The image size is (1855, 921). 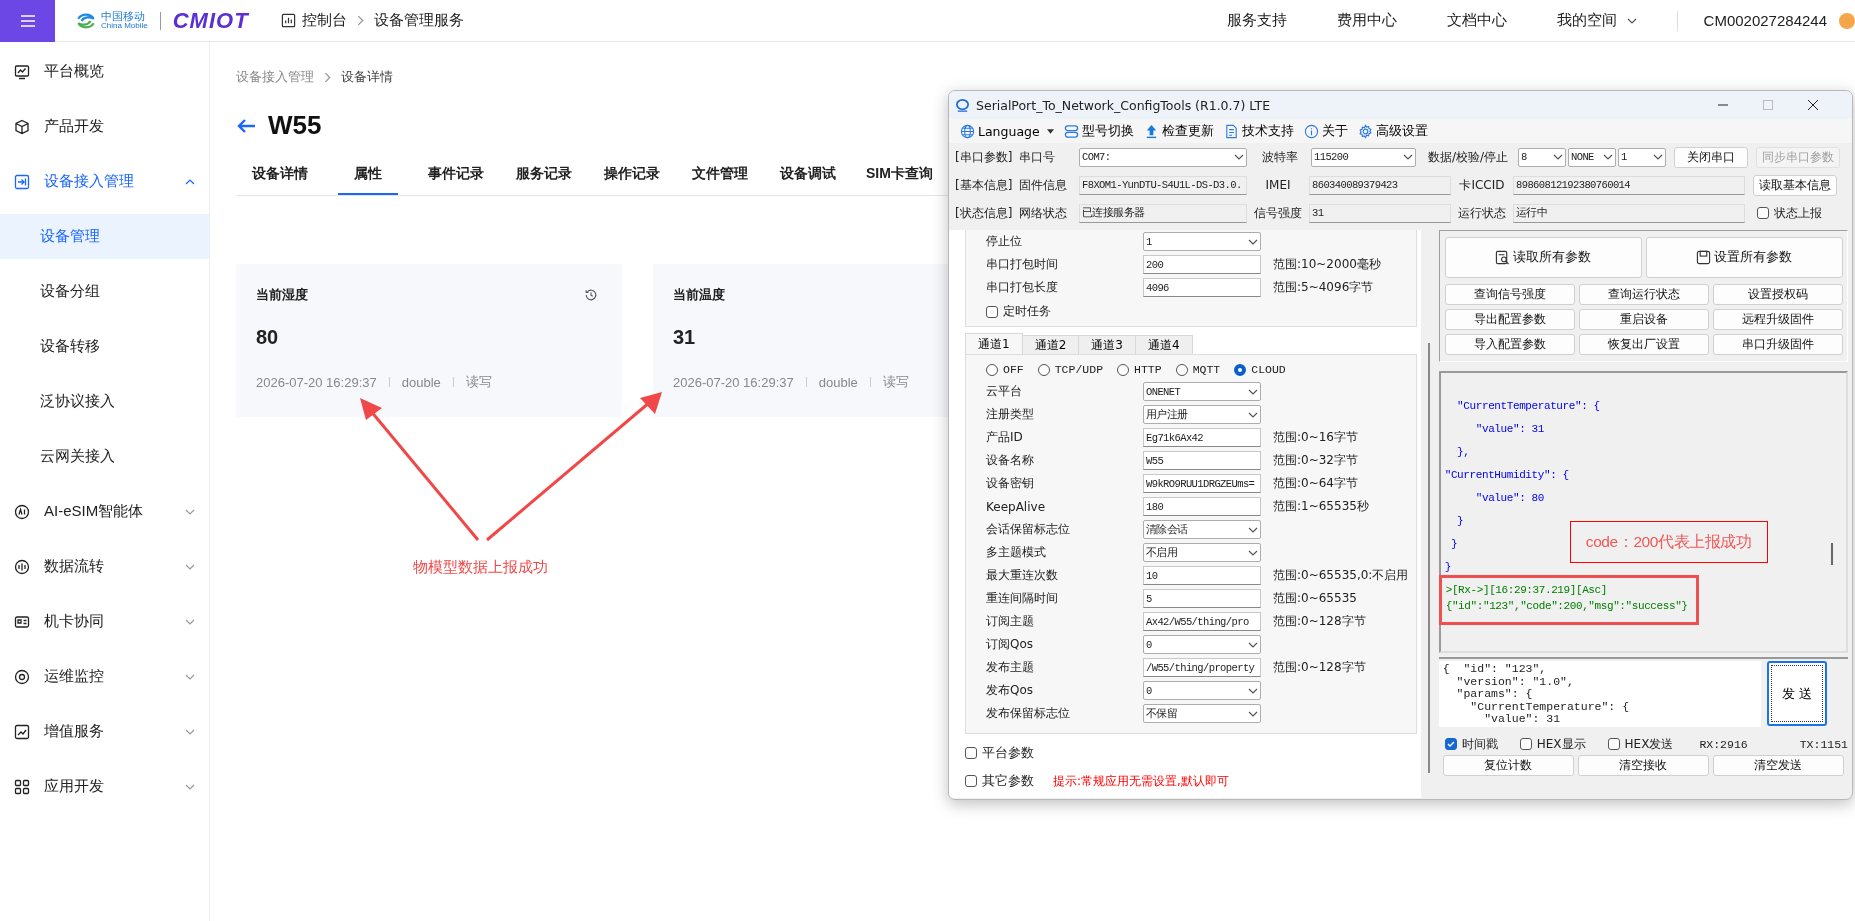 What do you see at coordinates (591, 295) in the screenshot?
I see `history-icon` at bounding box center [591, 295].